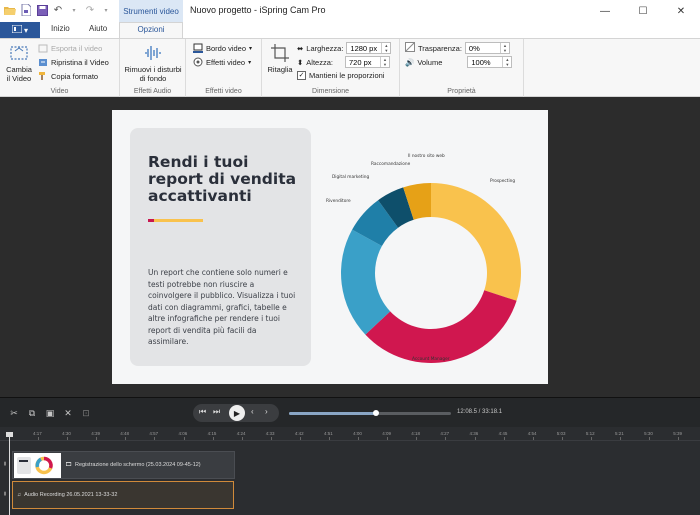  I want to click on progress-fill, so click(333, 413).